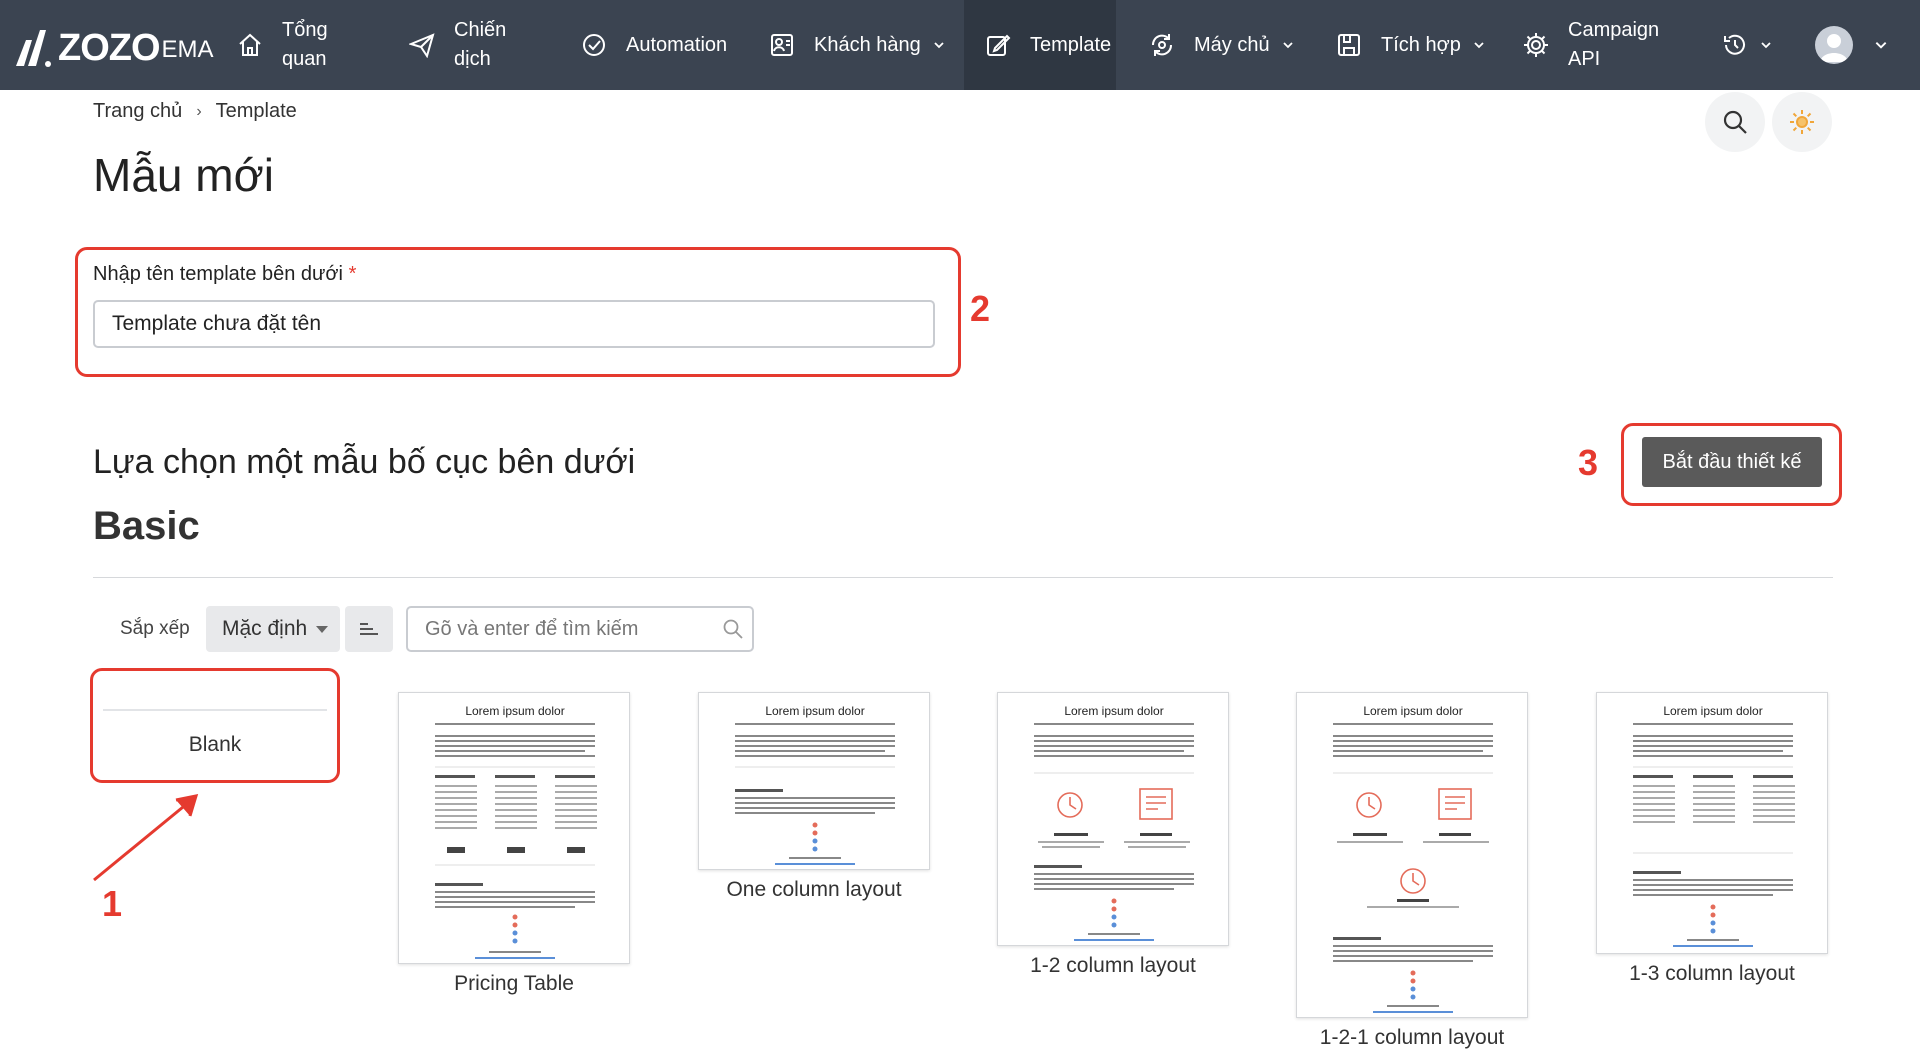 Image resolution: width=1920 pixels, height=1050 pixels. Describe the element at coordinates (146, 526) in the screenshot. I see `category-title: Basic` at that location.